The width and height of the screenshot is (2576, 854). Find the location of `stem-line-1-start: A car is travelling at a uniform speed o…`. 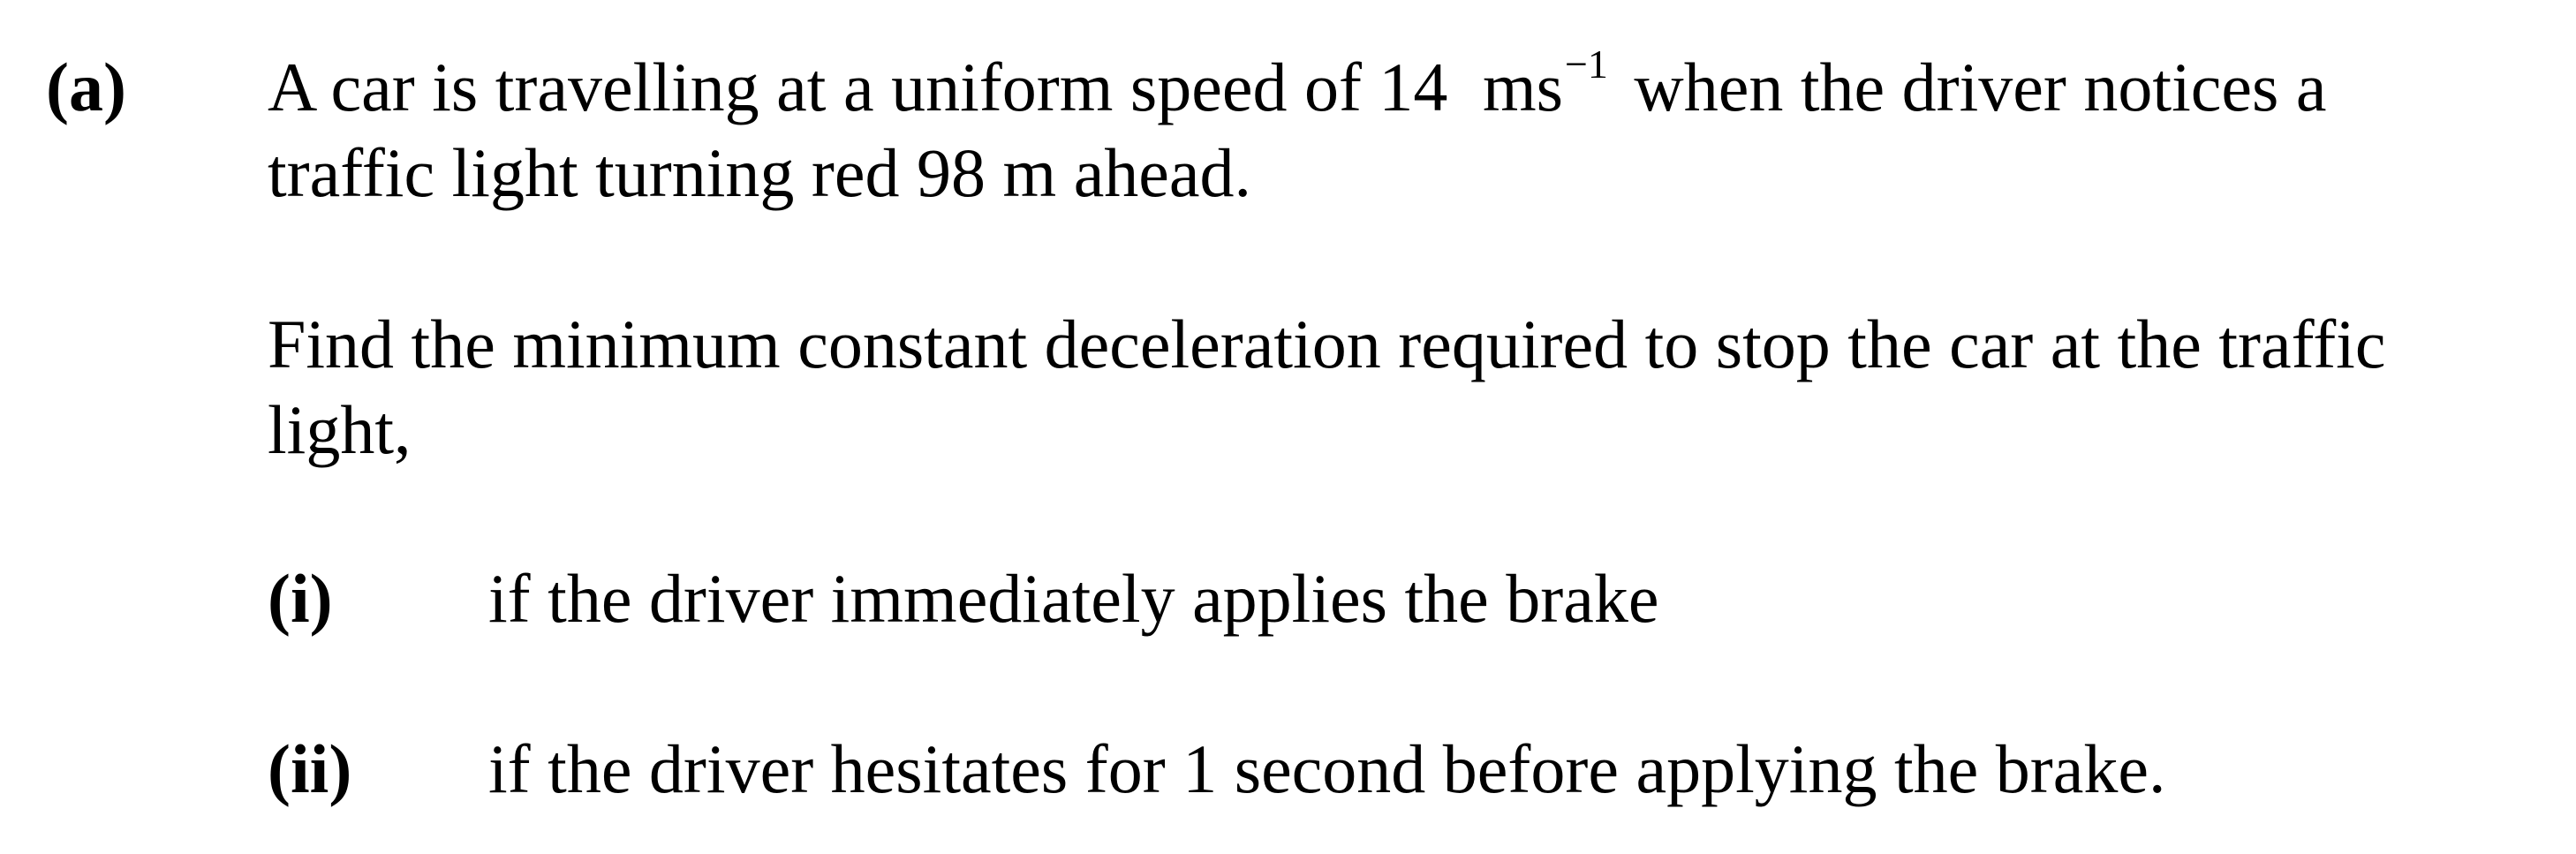

stem-line-1-start: A car is travelling at a uniform speed o… is located at coordinates (858, 87).